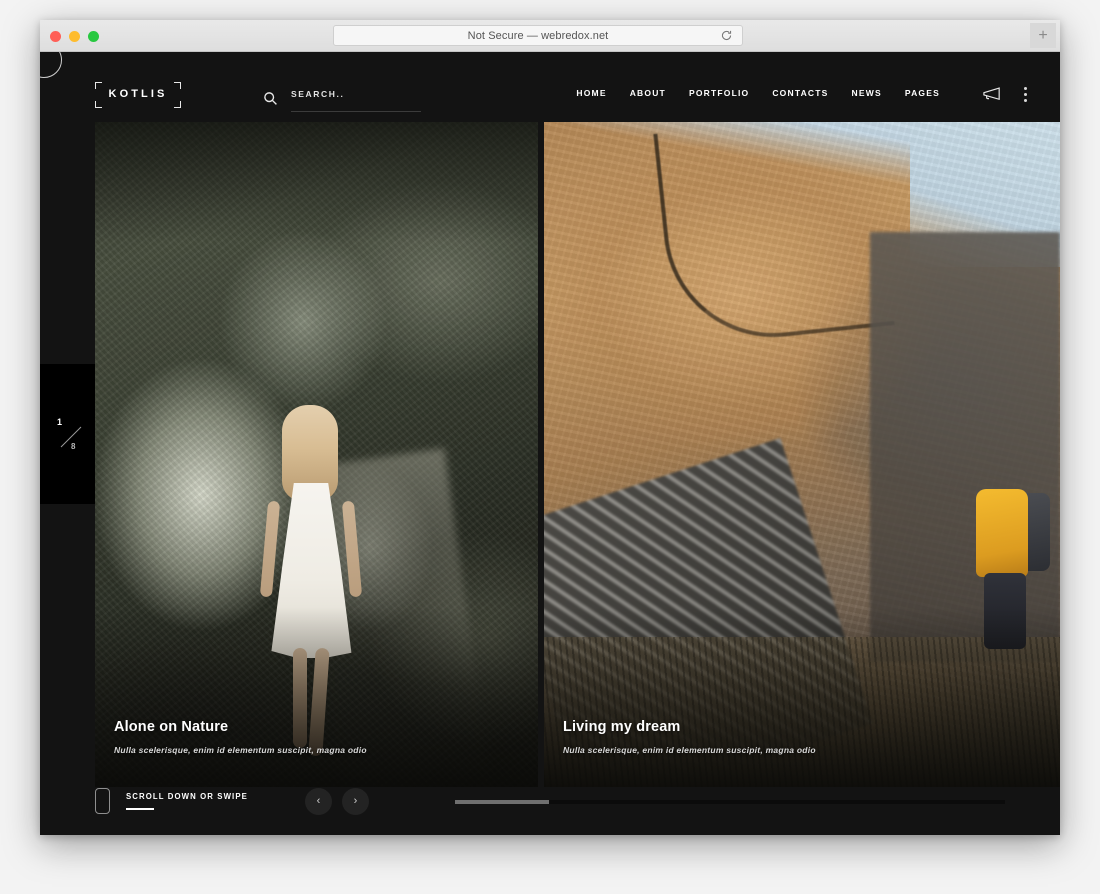  Describe the element at coordinates (922, 93) in the screenshot. I see `nav-item-pages: PAGES` at that location.